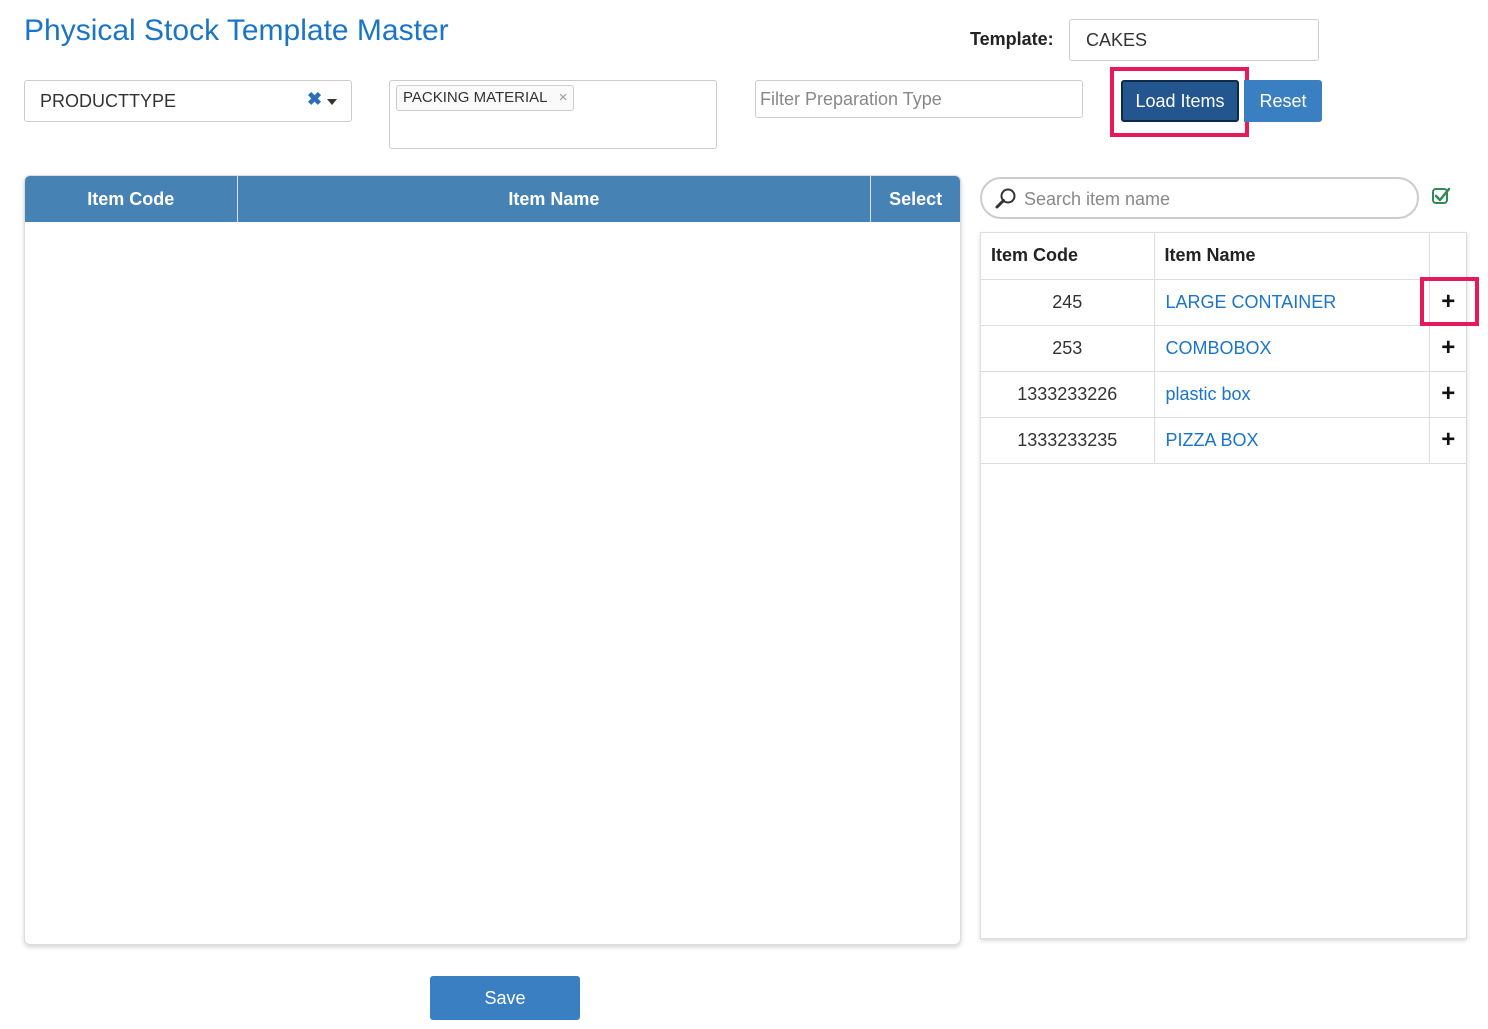 The height and width of the screenshot is (1029, 1488). What do you see at coordinates (1068, 440) in the screenshot?
I see `item-code-cell: 1333233235` at bounding box center [1068, 440].